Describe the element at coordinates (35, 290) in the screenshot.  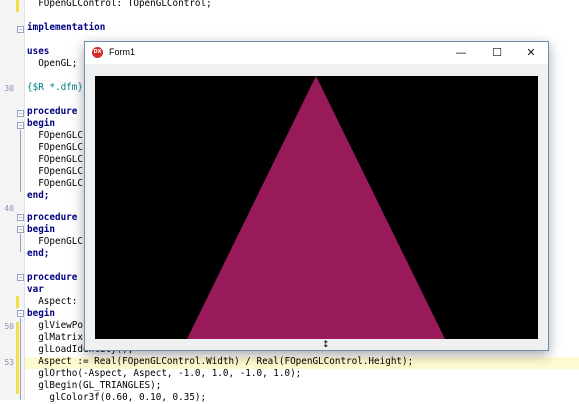
I see `code-line: var` at that location.